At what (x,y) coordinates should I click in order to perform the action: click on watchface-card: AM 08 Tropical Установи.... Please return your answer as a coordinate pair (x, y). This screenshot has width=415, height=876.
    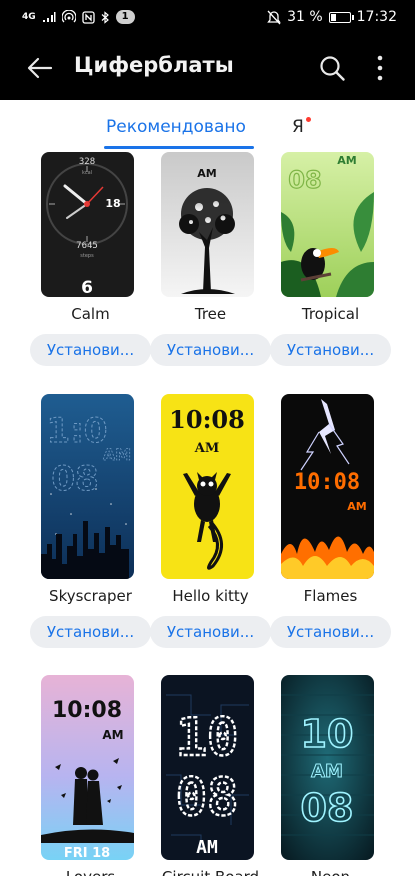
    Looking at the image, I should click on (332, 259).